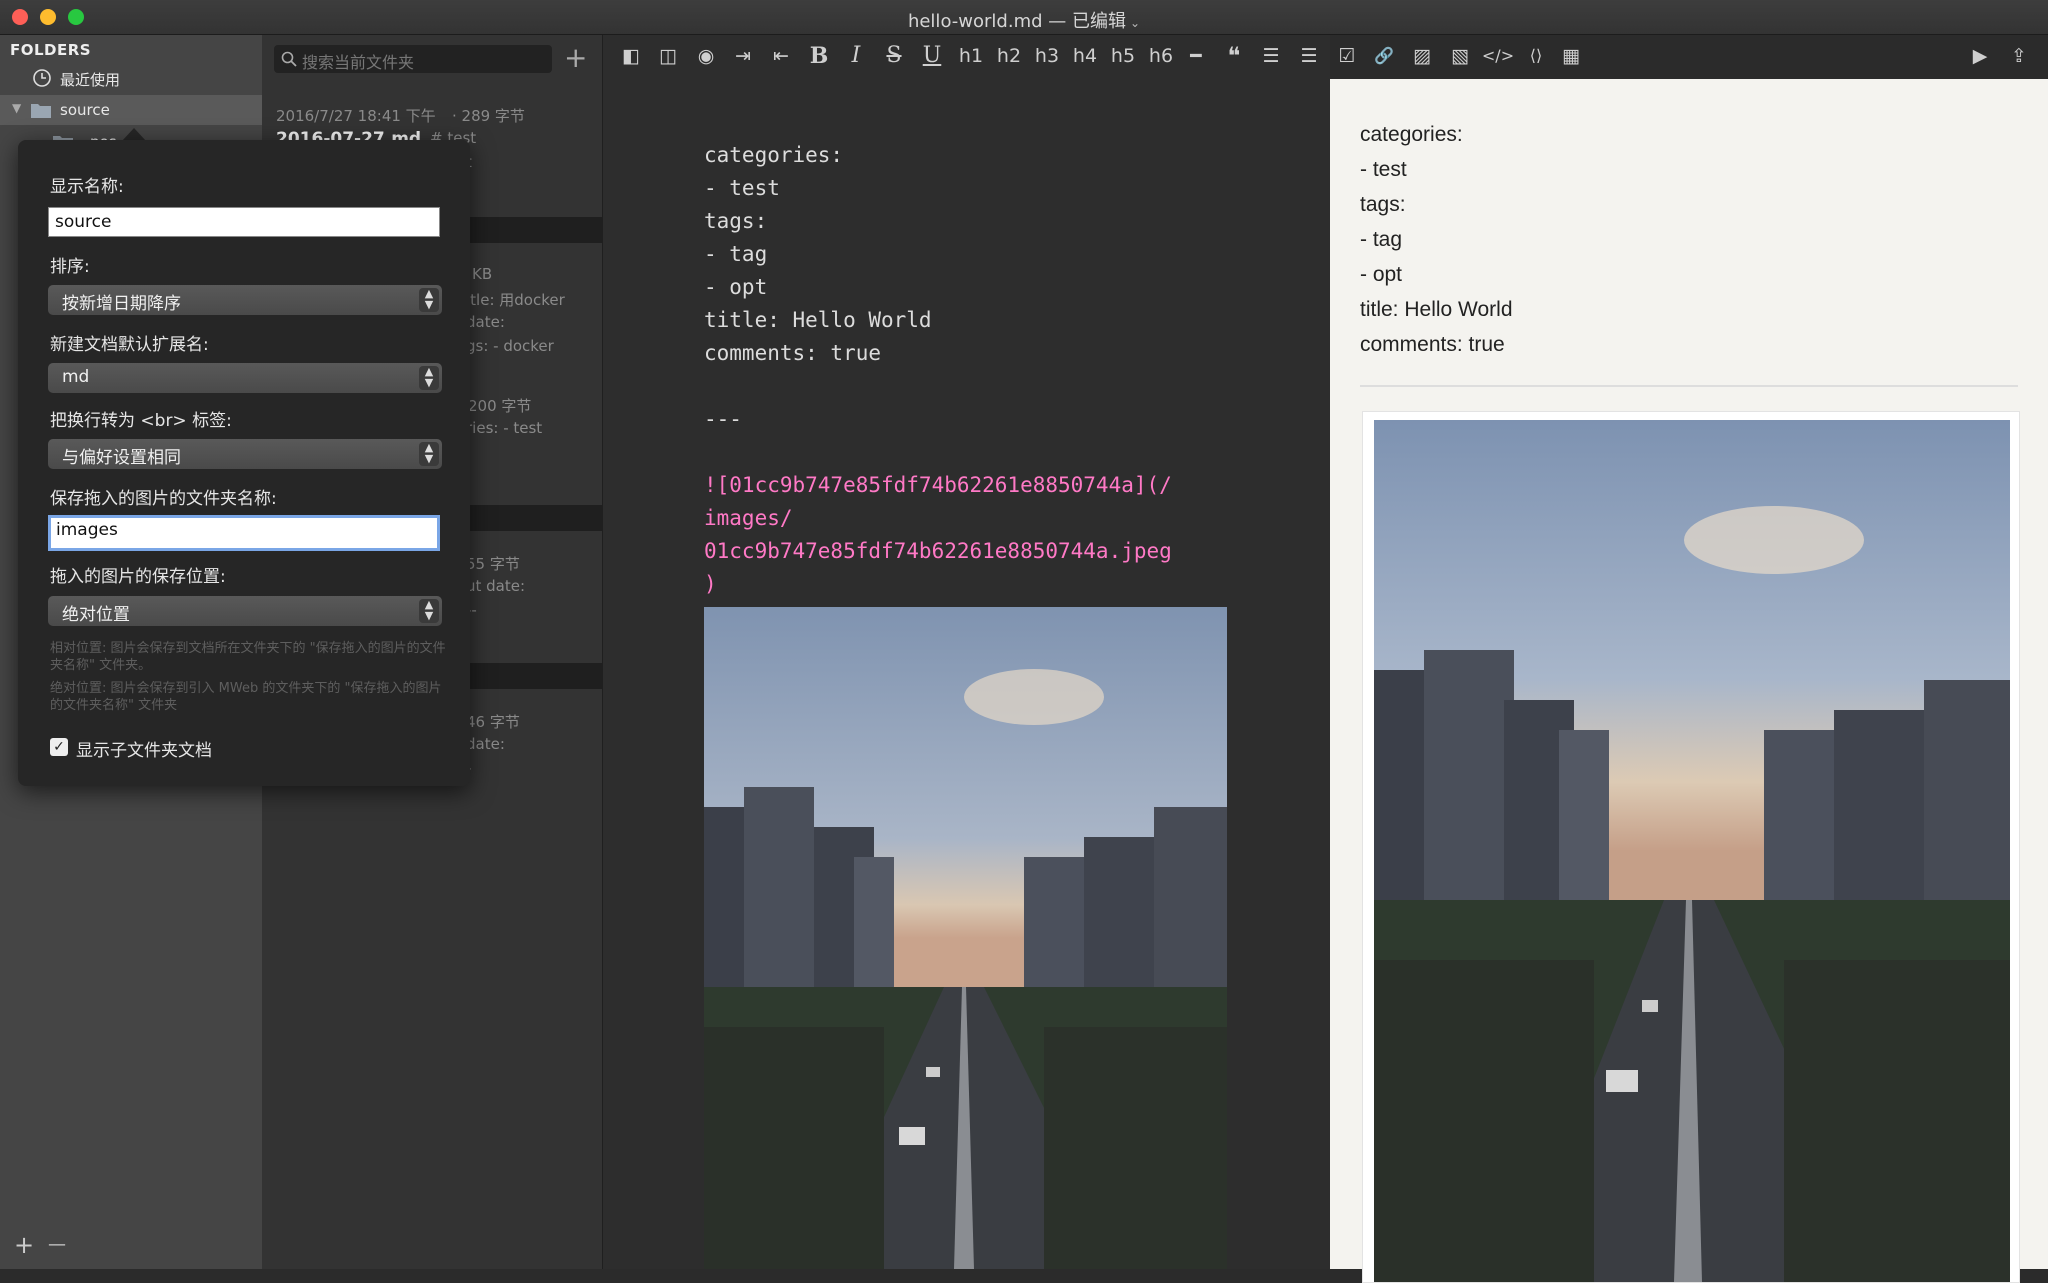  What do you see at coordinates (245, 454) in the screenshot?
I see `line-break-select: 与偏好设置相同 ▲ ▼` at bounding box center [245, 454].